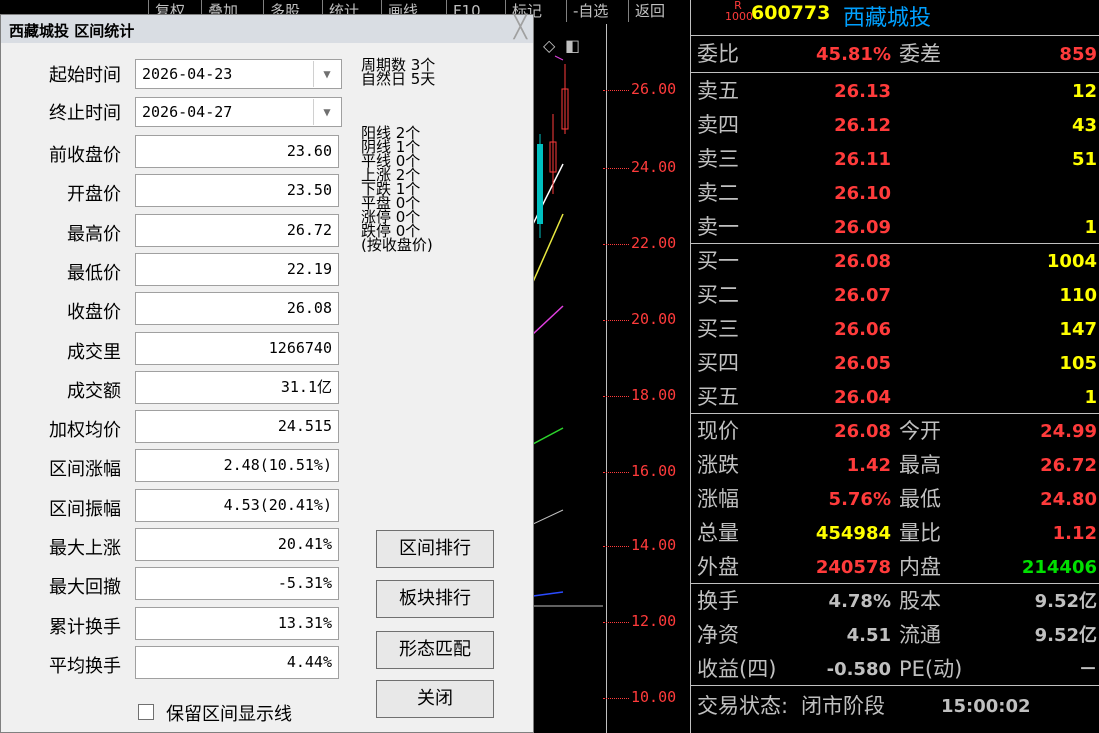  I want to click on ask-price: 26.12, so click(862, 125).